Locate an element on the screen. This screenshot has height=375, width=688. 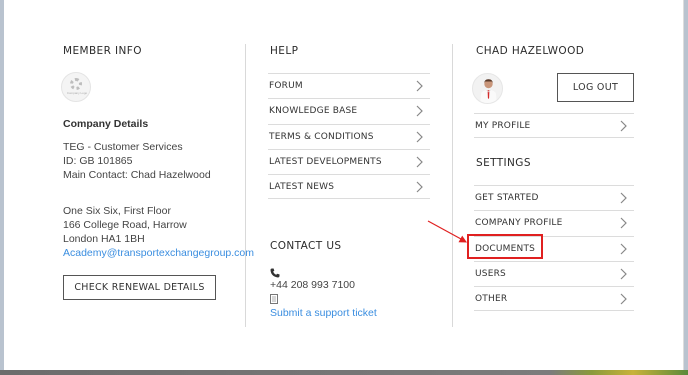
company-logo-placeholder: Company Logo is located at coordinates (76, 87).